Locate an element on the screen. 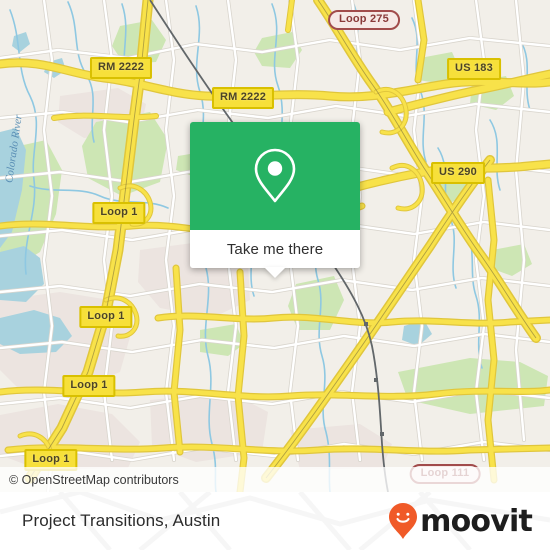  popup-action-bar: Take me there is located at coordinates (275, 254).